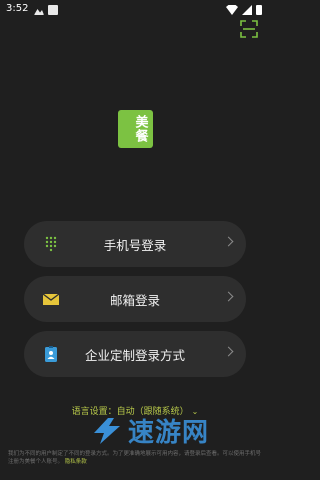  I want to click on scan-icon, so click(249, 29).